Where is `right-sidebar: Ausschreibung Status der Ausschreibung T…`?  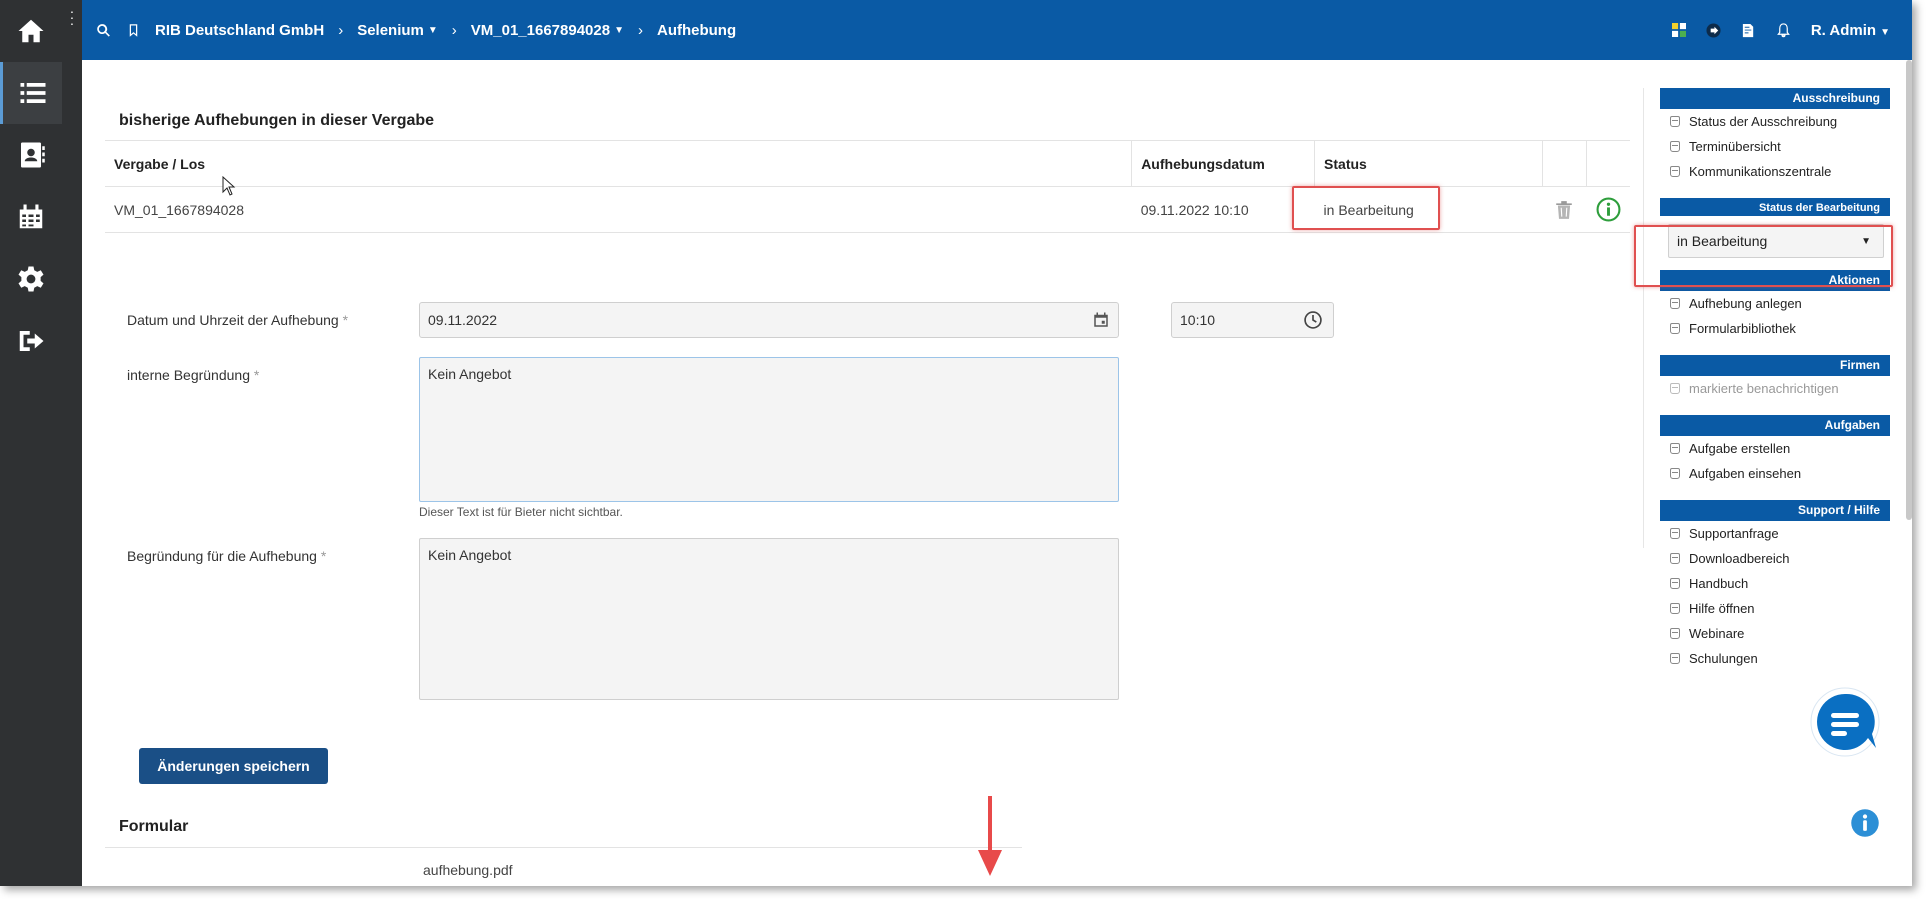 right-sidebar: Ausschreibung Status der Ausschreibung T… is located at coordinates (1775, 386).